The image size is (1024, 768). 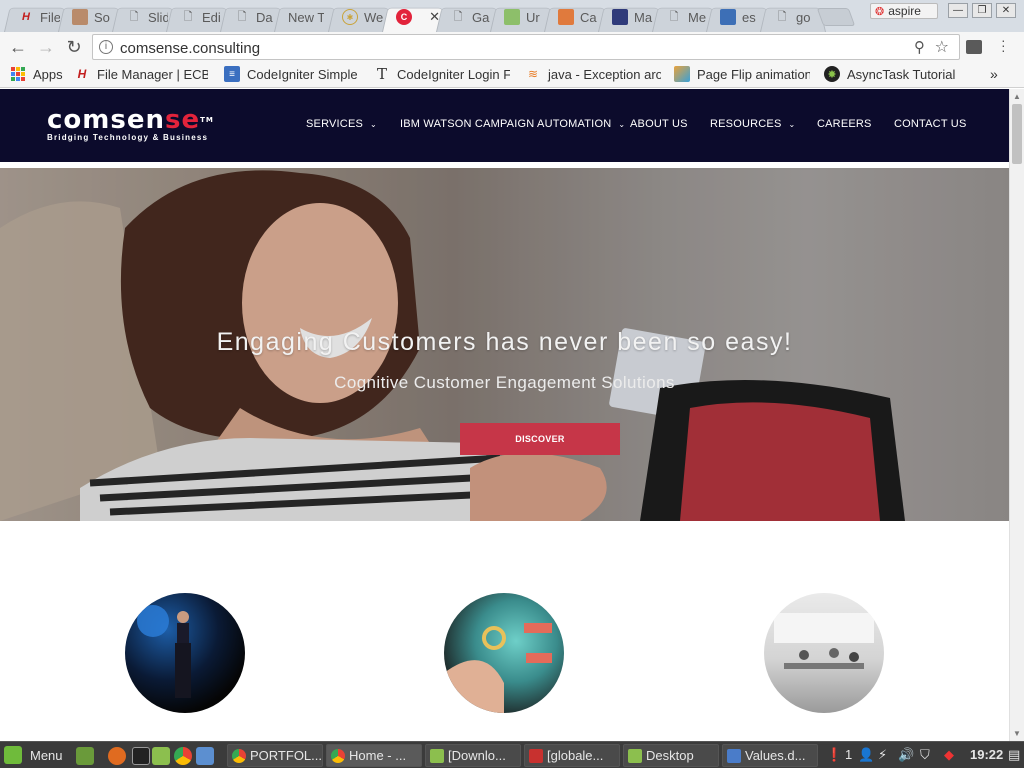 I want to click on browser-tab: So, so click(x=87, y=17).